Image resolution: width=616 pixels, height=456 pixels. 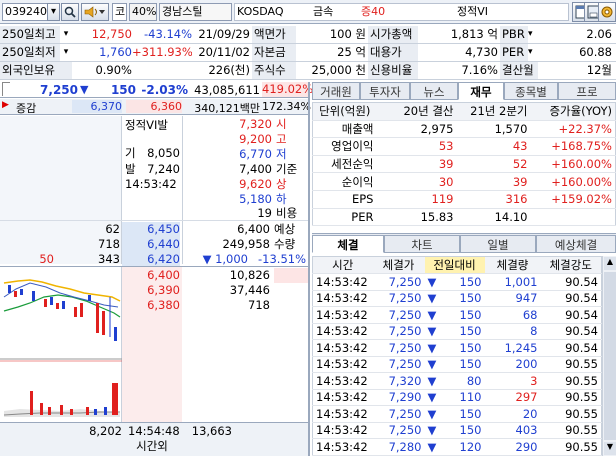 I want to click on info-label: 250일최저, so click(x=30, y=52).